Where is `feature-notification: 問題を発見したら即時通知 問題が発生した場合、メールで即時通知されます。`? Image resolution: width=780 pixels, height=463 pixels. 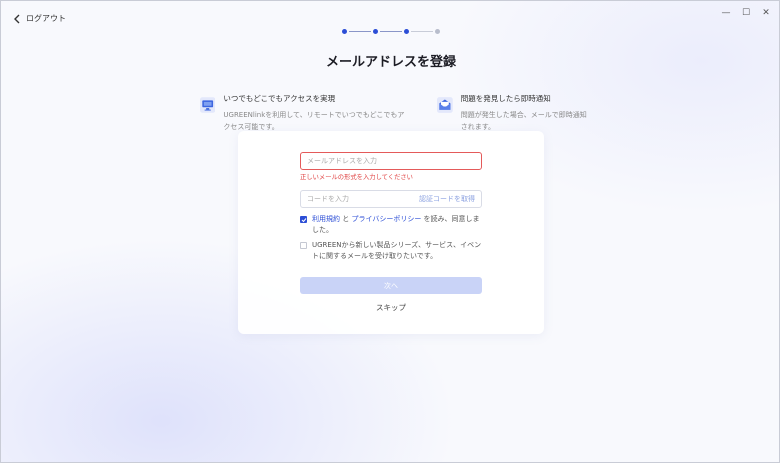 feature-notification: 問題を発見したら即時通知 問題が発生した場合、メールで即時通知されます。 is located at coordinates (512, 113).